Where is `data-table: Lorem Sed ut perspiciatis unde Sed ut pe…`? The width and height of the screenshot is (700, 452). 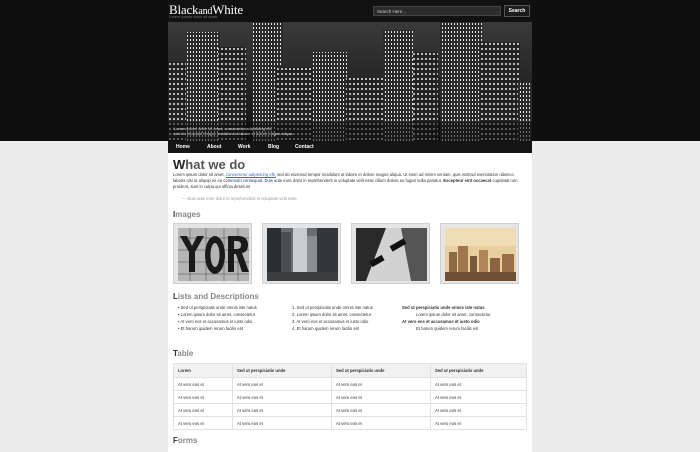
data-table: Lorem Sed ut perspiciatis unde Sed ut pe… is located at coordinates (350, 396).